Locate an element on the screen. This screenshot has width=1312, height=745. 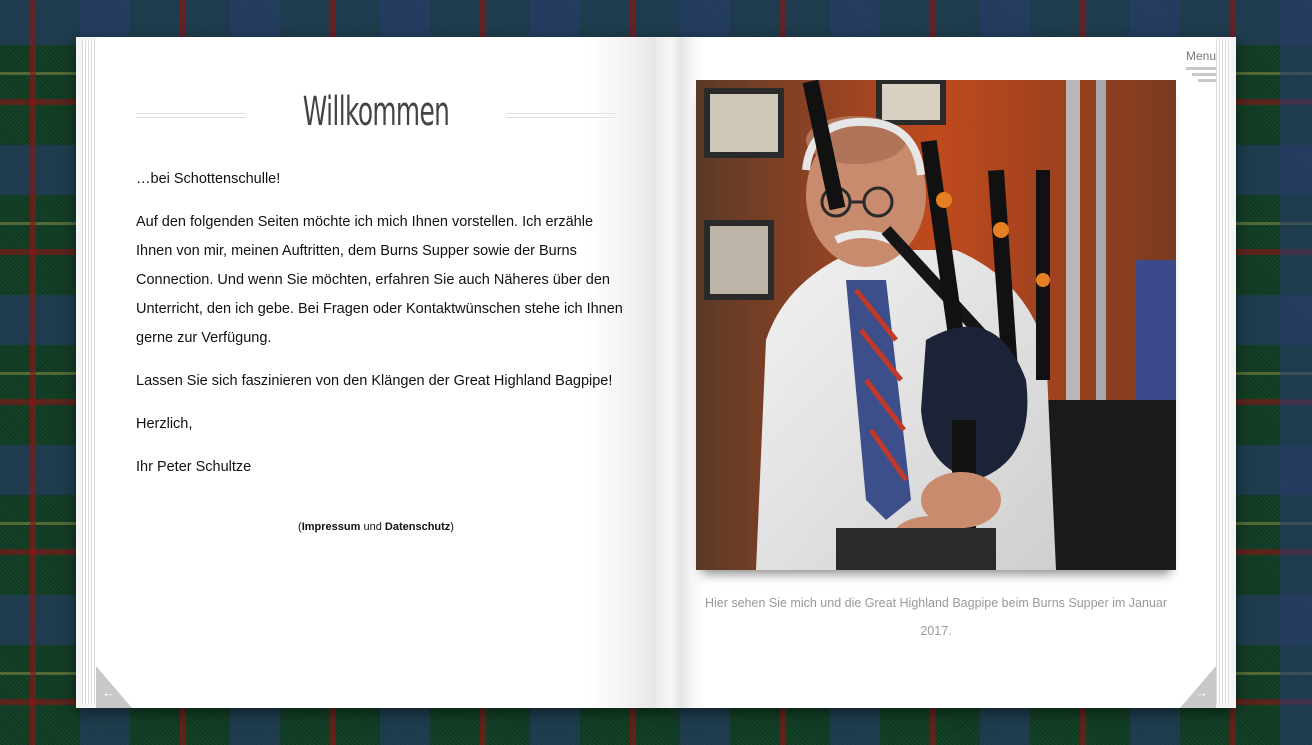
welcome-paragraph: Herzlich, is located at coordinates (164, 424).